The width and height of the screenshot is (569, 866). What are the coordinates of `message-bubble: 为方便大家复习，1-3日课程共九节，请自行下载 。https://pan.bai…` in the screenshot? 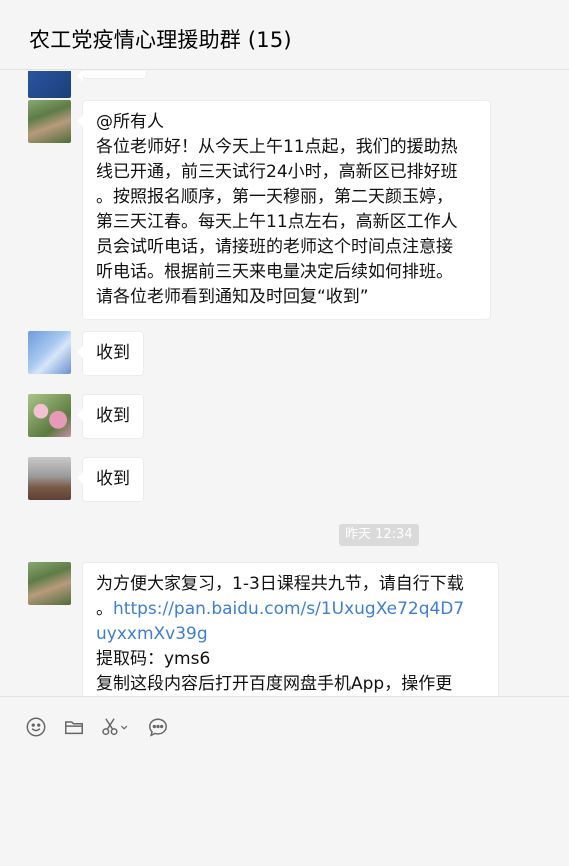 It's located at (290, 629).